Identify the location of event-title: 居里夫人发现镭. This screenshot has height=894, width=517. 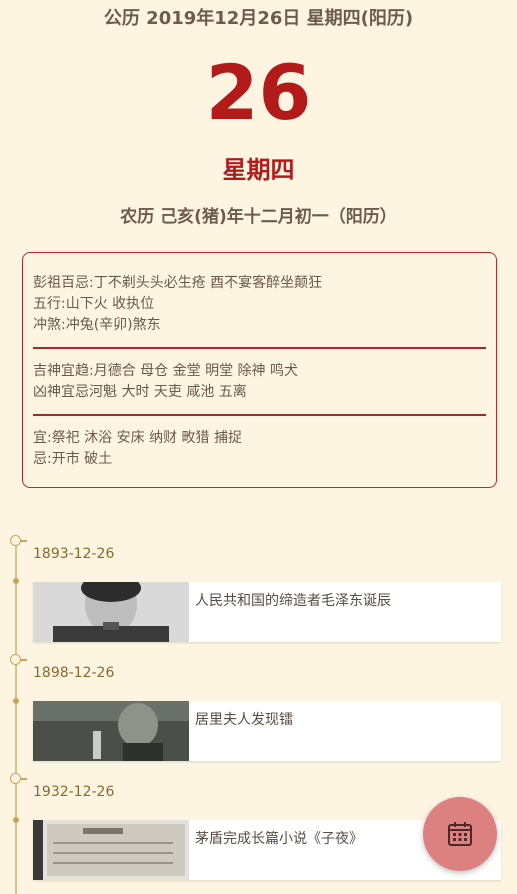
(244, 720).